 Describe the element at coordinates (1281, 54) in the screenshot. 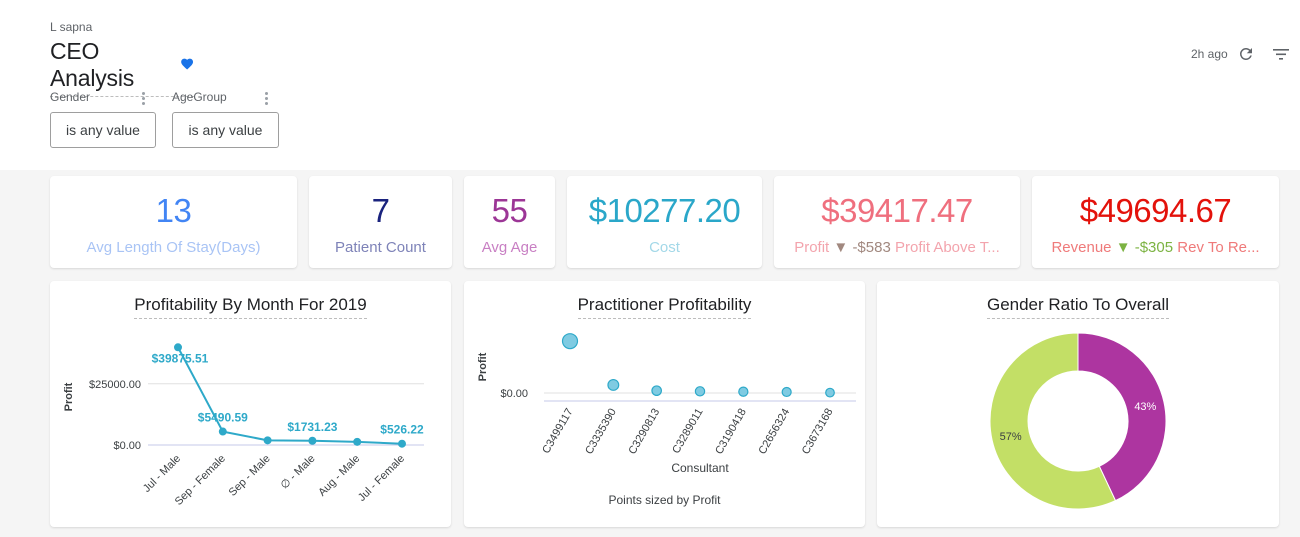

I see `filter-icon` at that location.